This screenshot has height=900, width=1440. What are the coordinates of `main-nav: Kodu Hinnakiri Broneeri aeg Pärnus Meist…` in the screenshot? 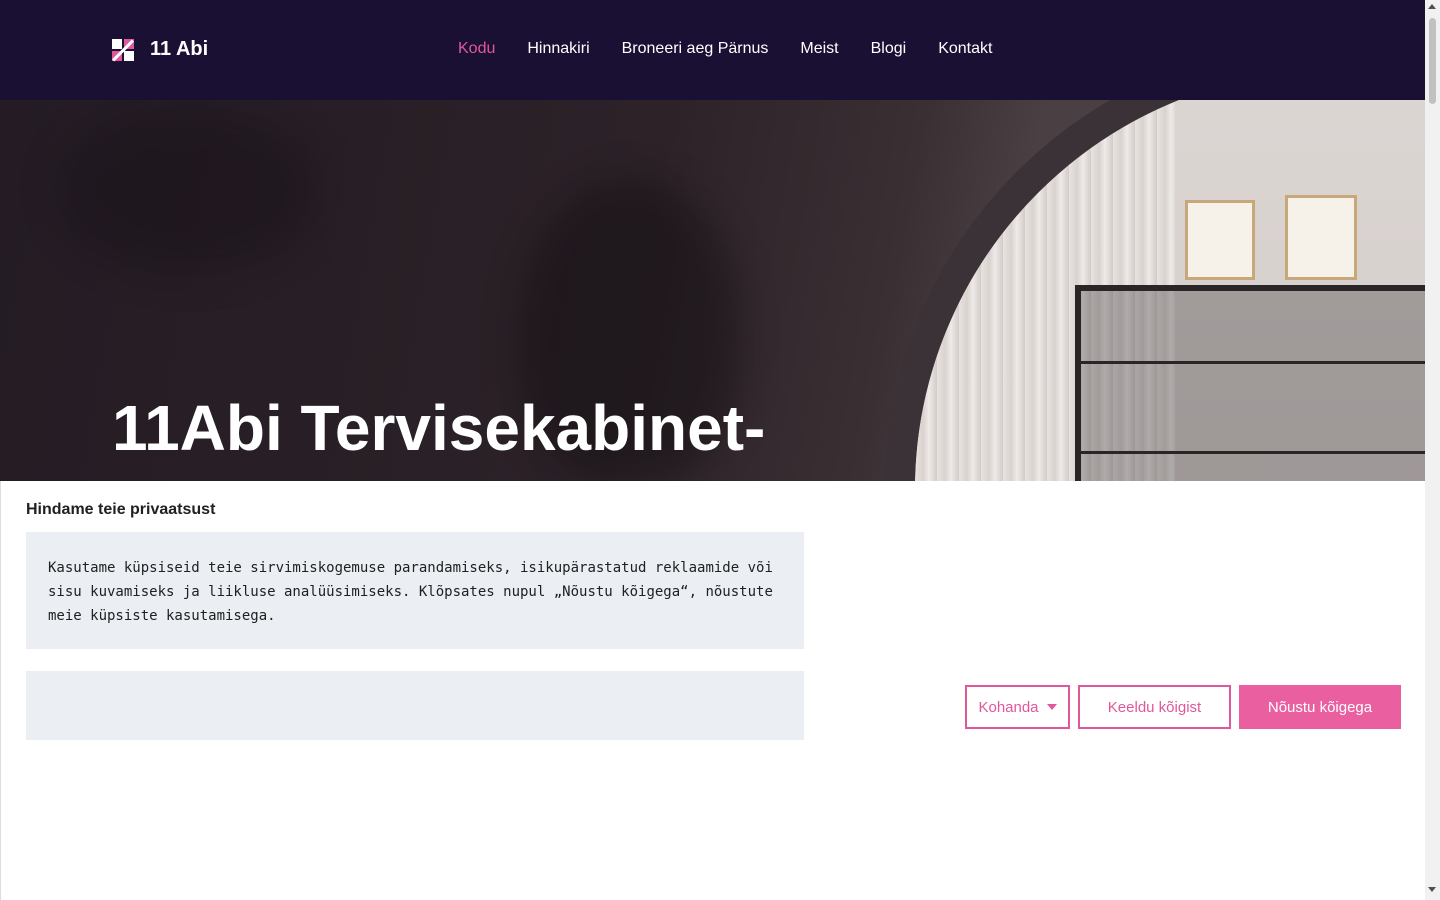 It's located at (725, 49).